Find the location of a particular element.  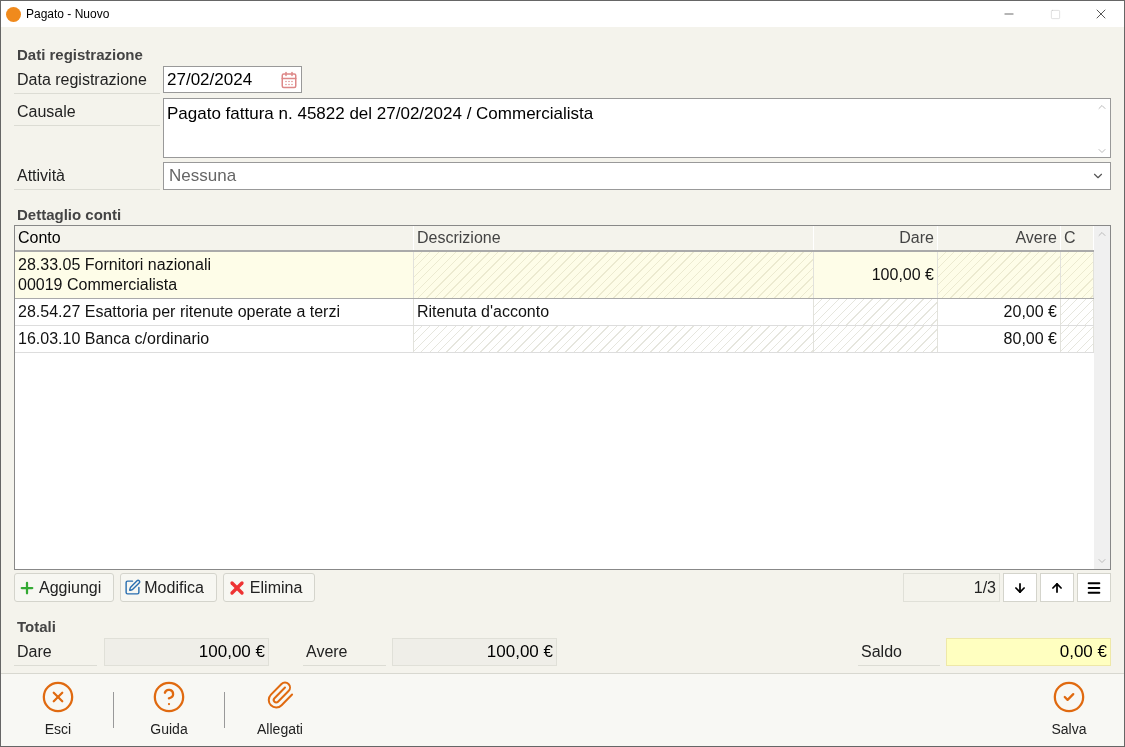

field-label: Attività is located at coordinates (41, 175).